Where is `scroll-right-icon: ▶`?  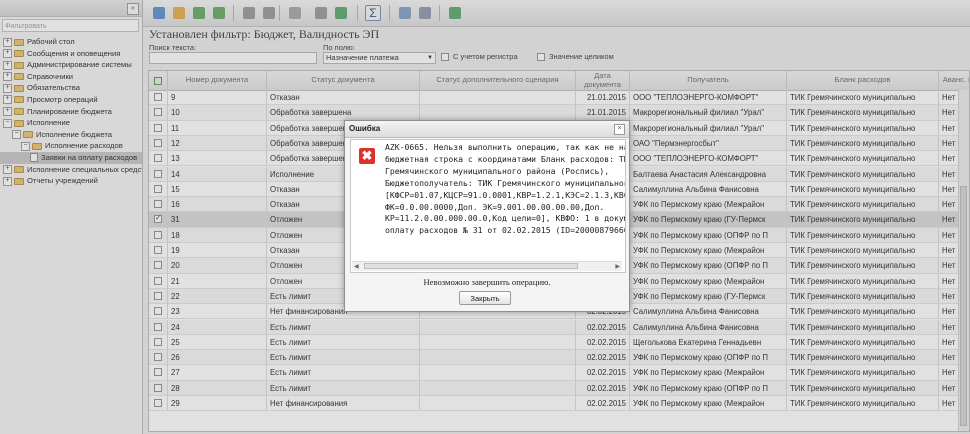 scroll-right-icon: ▶ is located at coordinates (617, 266).